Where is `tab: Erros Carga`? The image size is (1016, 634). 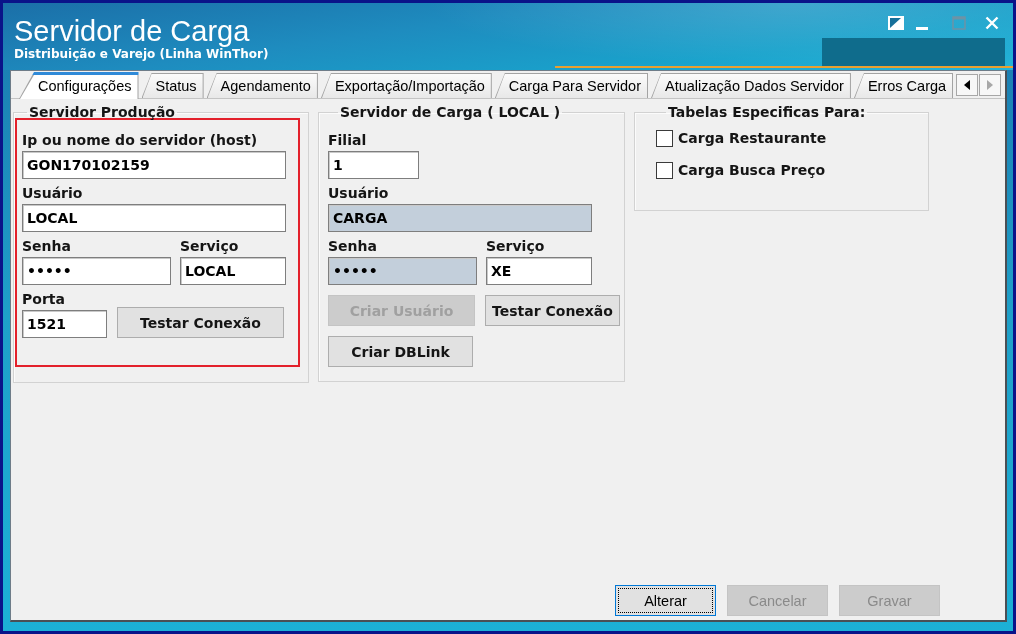 tab: Erros Carga is located at coordinates (903, 85).